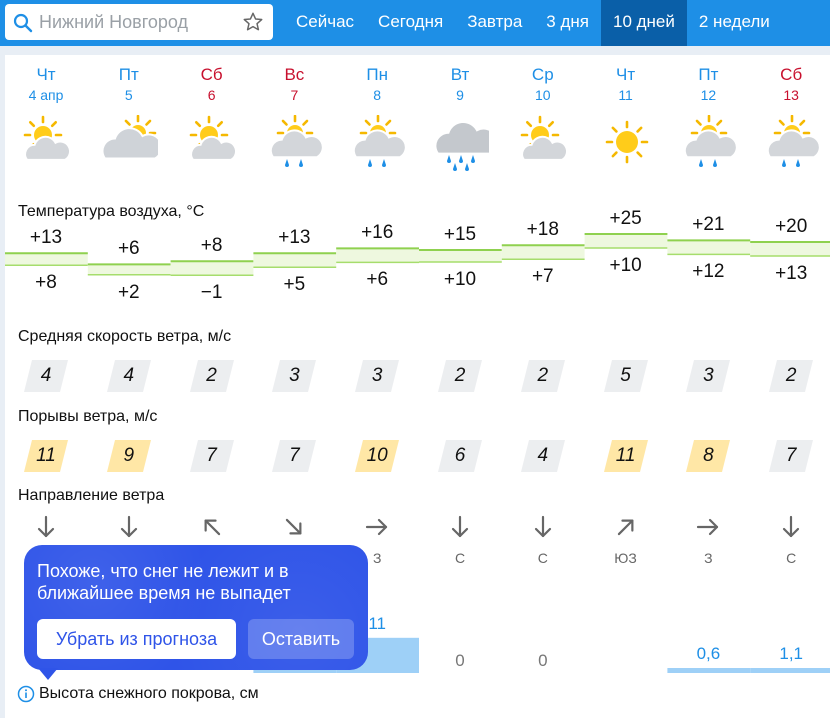 Image resolution: width=830 pixels, height=718 pixels. I want to click on temperature-min-label: −1, so click(211, 293).